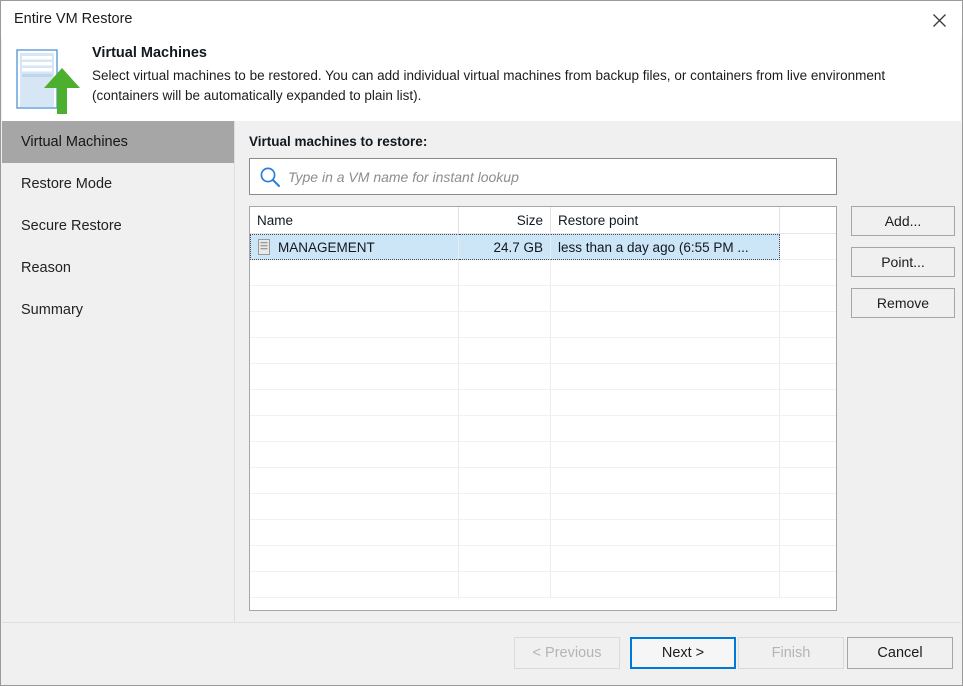 The height and width of the screenshot is (686, 963). What do you see at coordinates (354, 220) in the screenshot?
I see `column-header-name: Name` at bounding box center [354, 220].